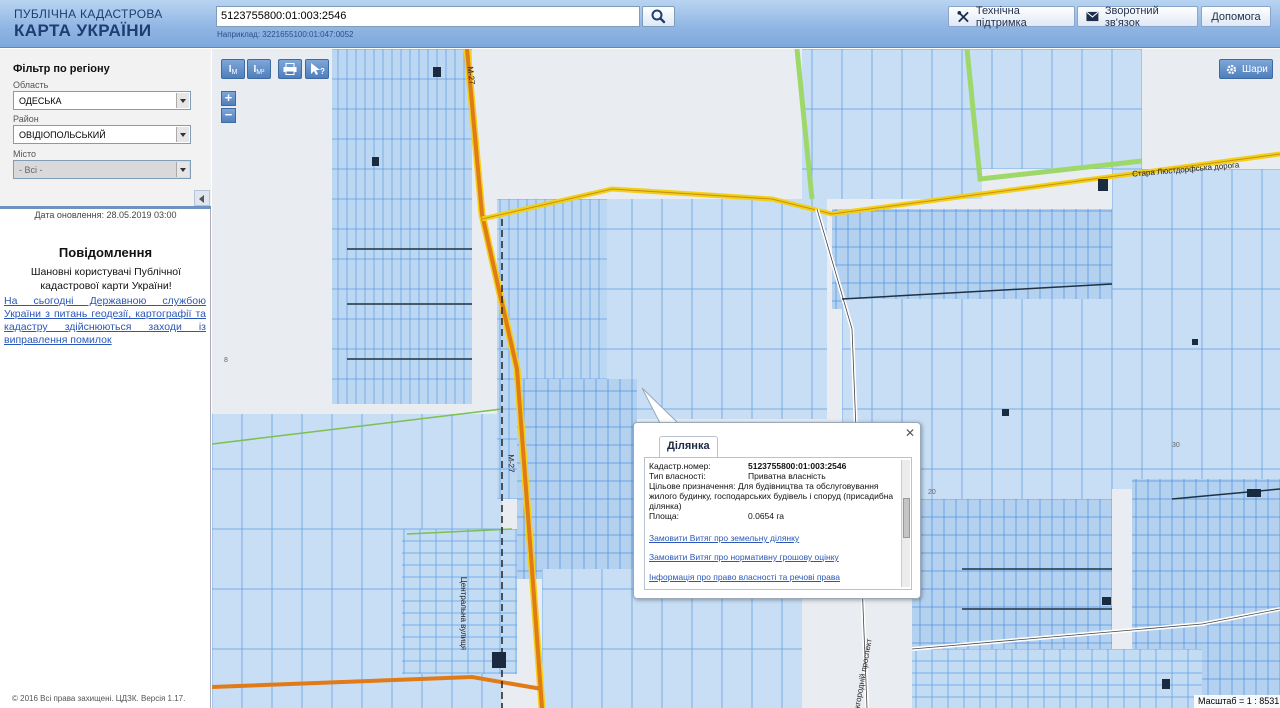 This screenshot has width=1280, height=708. Describe the element at coordinates (464, 613) in the screenshot. I see `road-label: Центральна вулиця` at that location.